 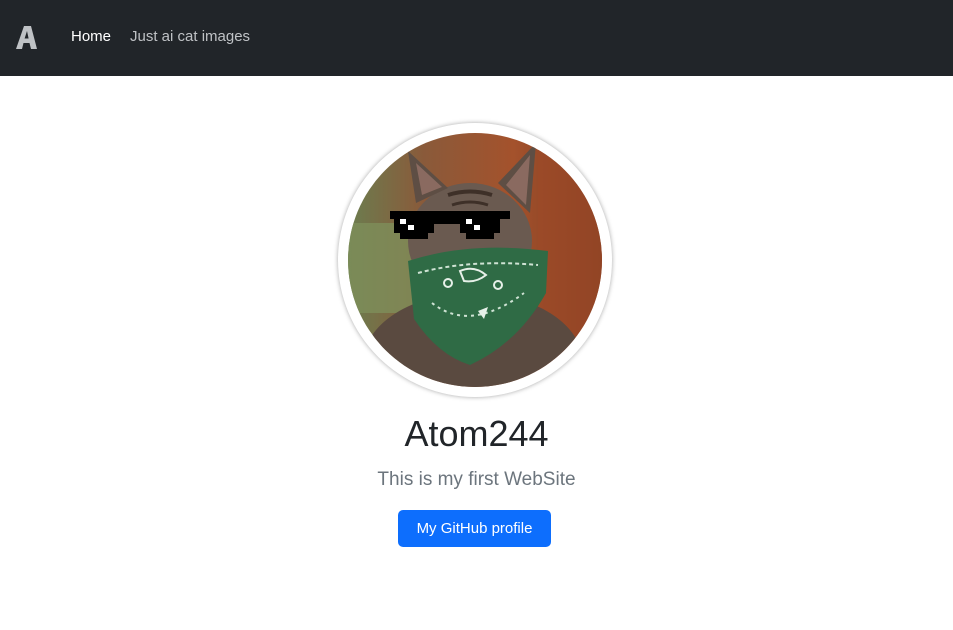 I want to click on cat-avatar-icon, so click(x=475, y=260).